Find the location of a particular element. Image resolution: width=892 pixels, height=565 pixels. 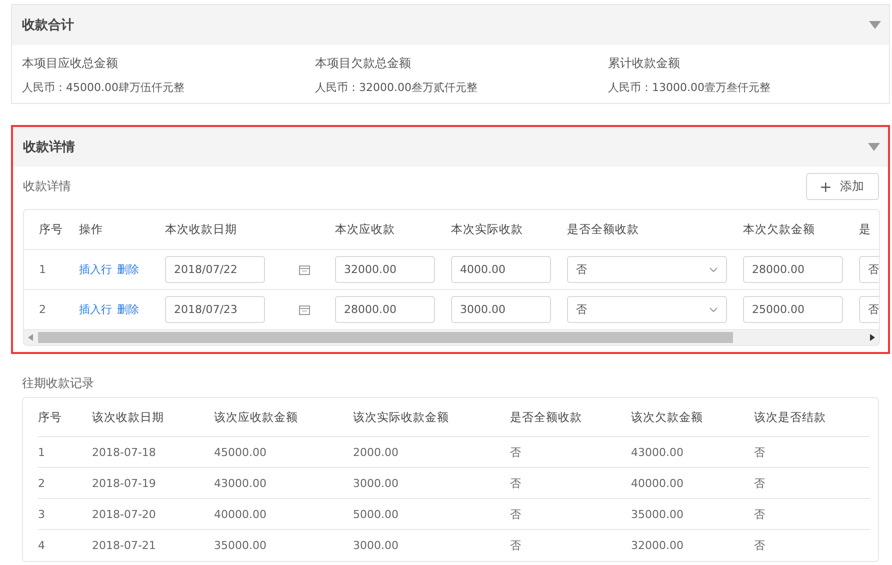

column-header: 该次收款日期 is located at coordinates (128, 417).